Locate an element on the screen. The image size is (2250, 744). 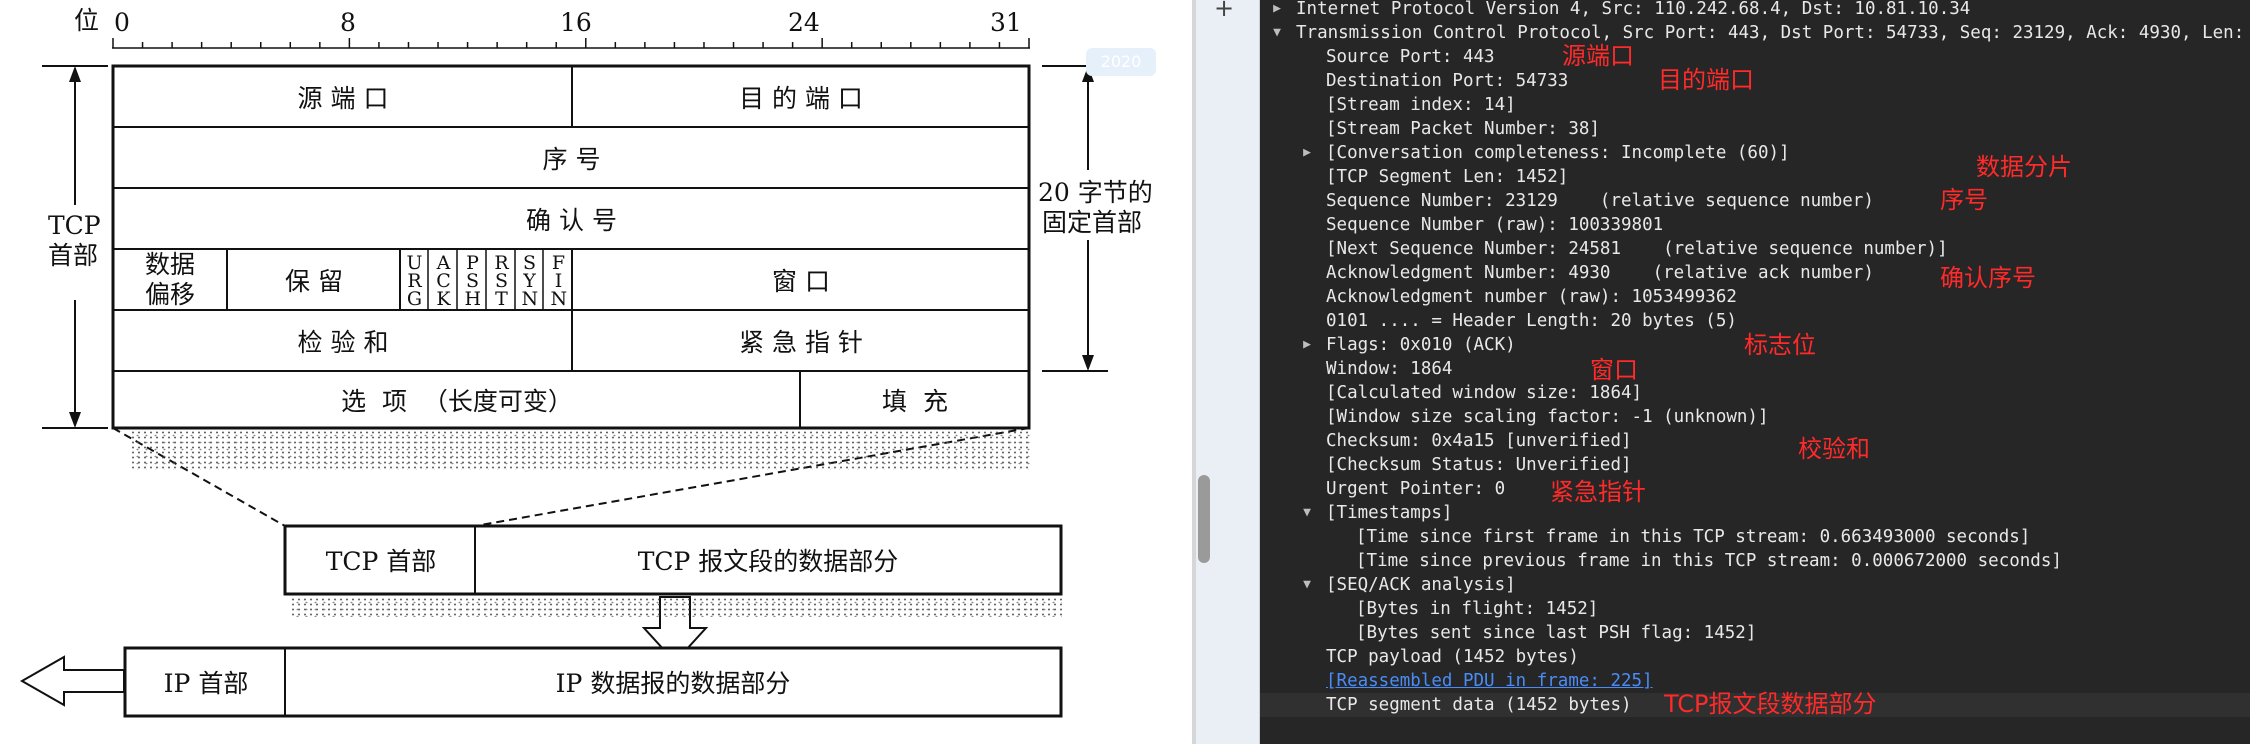
tree-row-text: 0101 .... = Header Length: 20 bytes (5) is located at coordinates (1531, 321).